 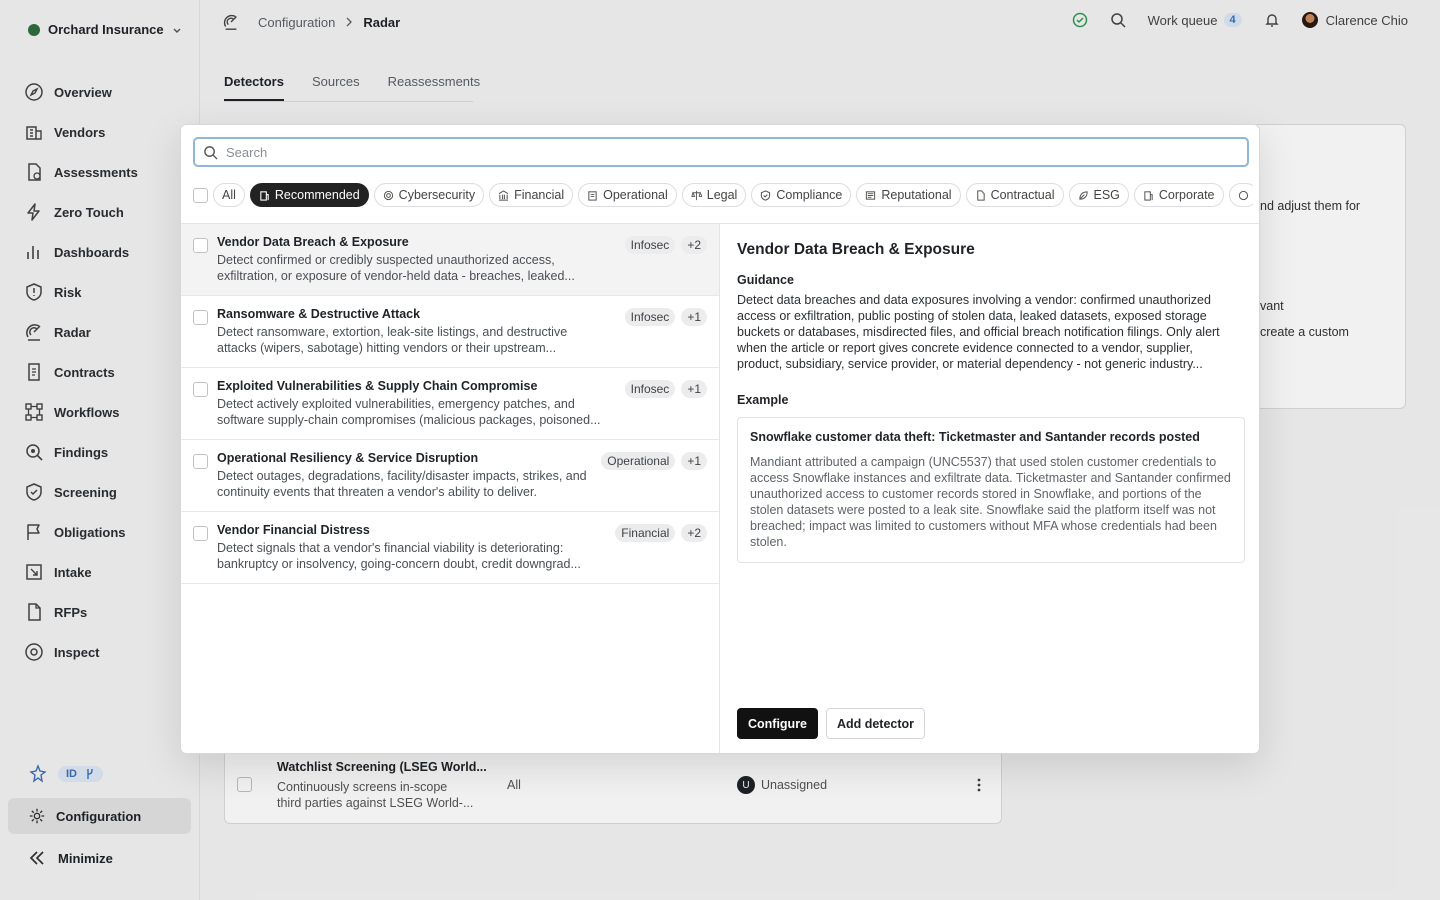 What do you see at coordinates (721, 152) in the screenshot?
I see `search-input: Search` at bounding box center [721, 152].